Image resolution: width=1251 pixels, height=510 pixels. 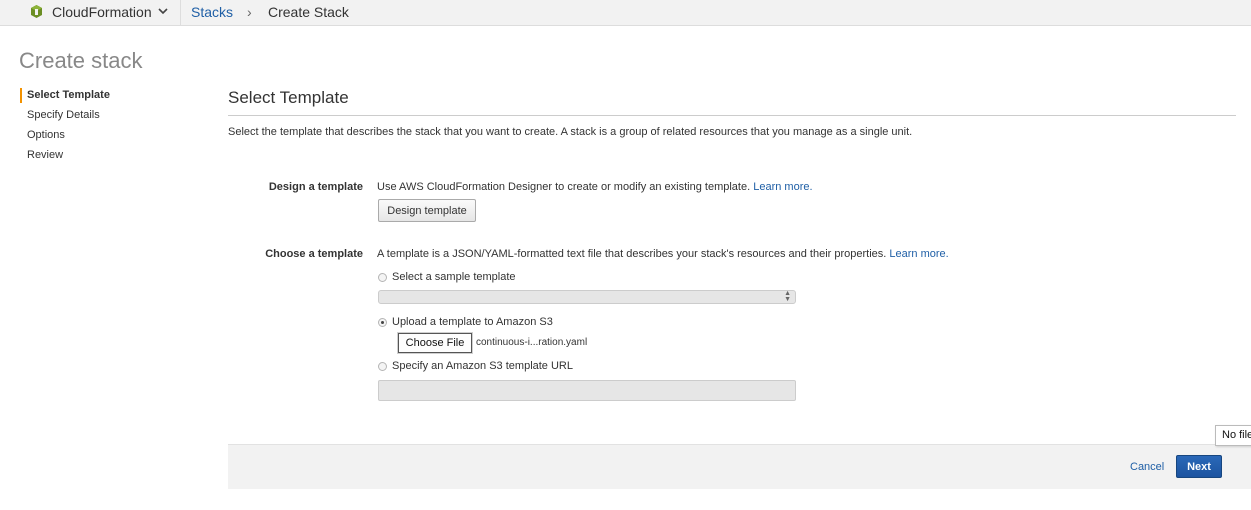 I want to click on choose-file-button: Choose File, so click(x=435, y=343).